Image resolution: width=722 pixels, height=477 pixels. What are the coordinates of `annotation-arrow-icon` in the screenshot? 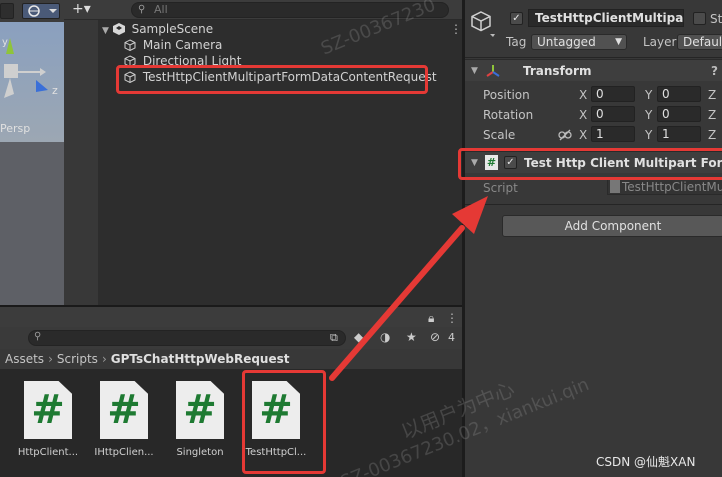 It's located at (408, 288).